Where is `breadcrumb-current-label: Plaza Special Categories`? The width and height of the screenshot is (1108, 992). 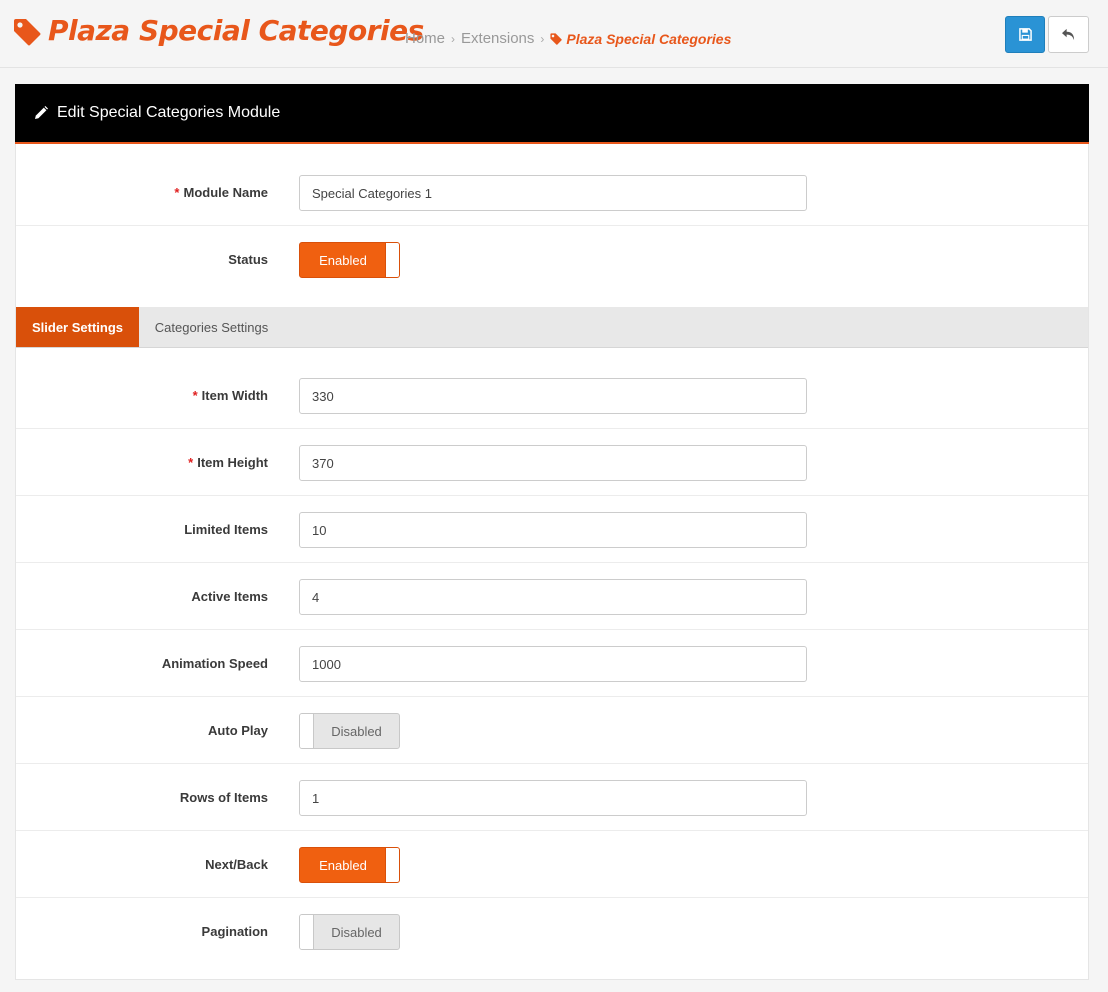
breadcrumb-current-label: Plaza Special Categories is located at coordinates (649, 38).